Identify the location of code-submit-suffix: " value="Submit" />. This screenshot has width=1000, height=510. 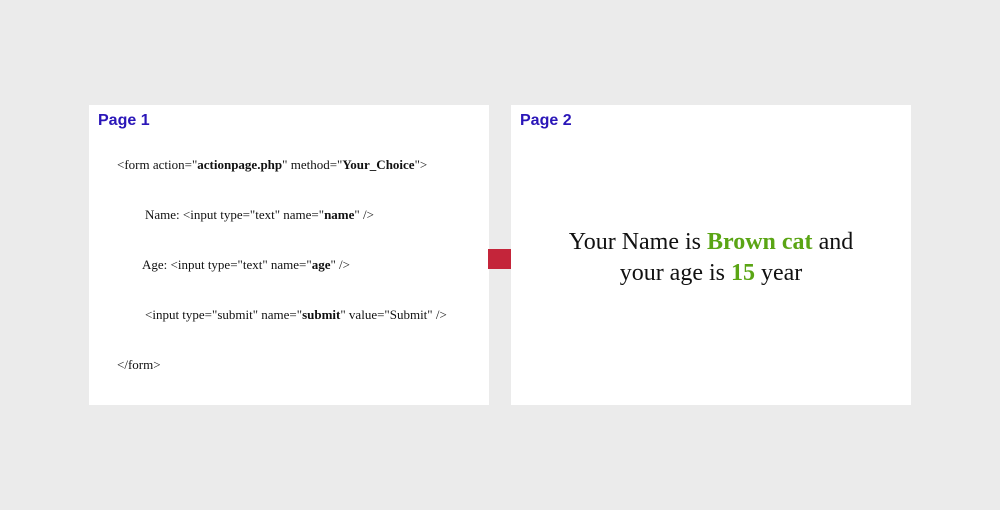
(393, 314).